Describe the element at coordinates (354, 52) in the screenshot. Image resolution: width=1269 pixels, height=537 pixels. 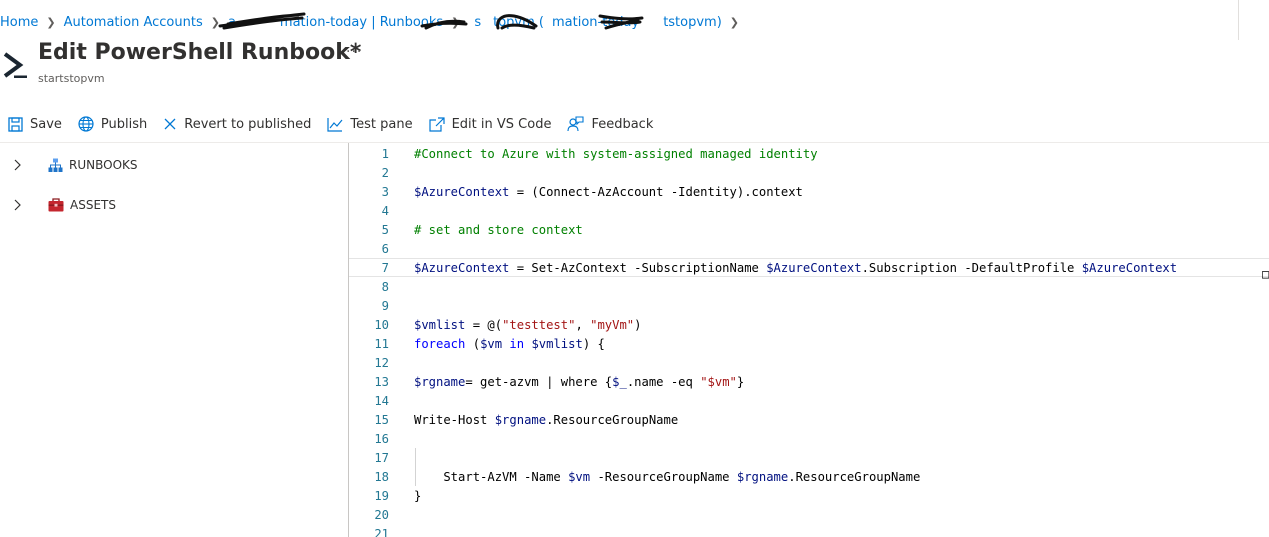
I see `more-options-button: ···` at that location.